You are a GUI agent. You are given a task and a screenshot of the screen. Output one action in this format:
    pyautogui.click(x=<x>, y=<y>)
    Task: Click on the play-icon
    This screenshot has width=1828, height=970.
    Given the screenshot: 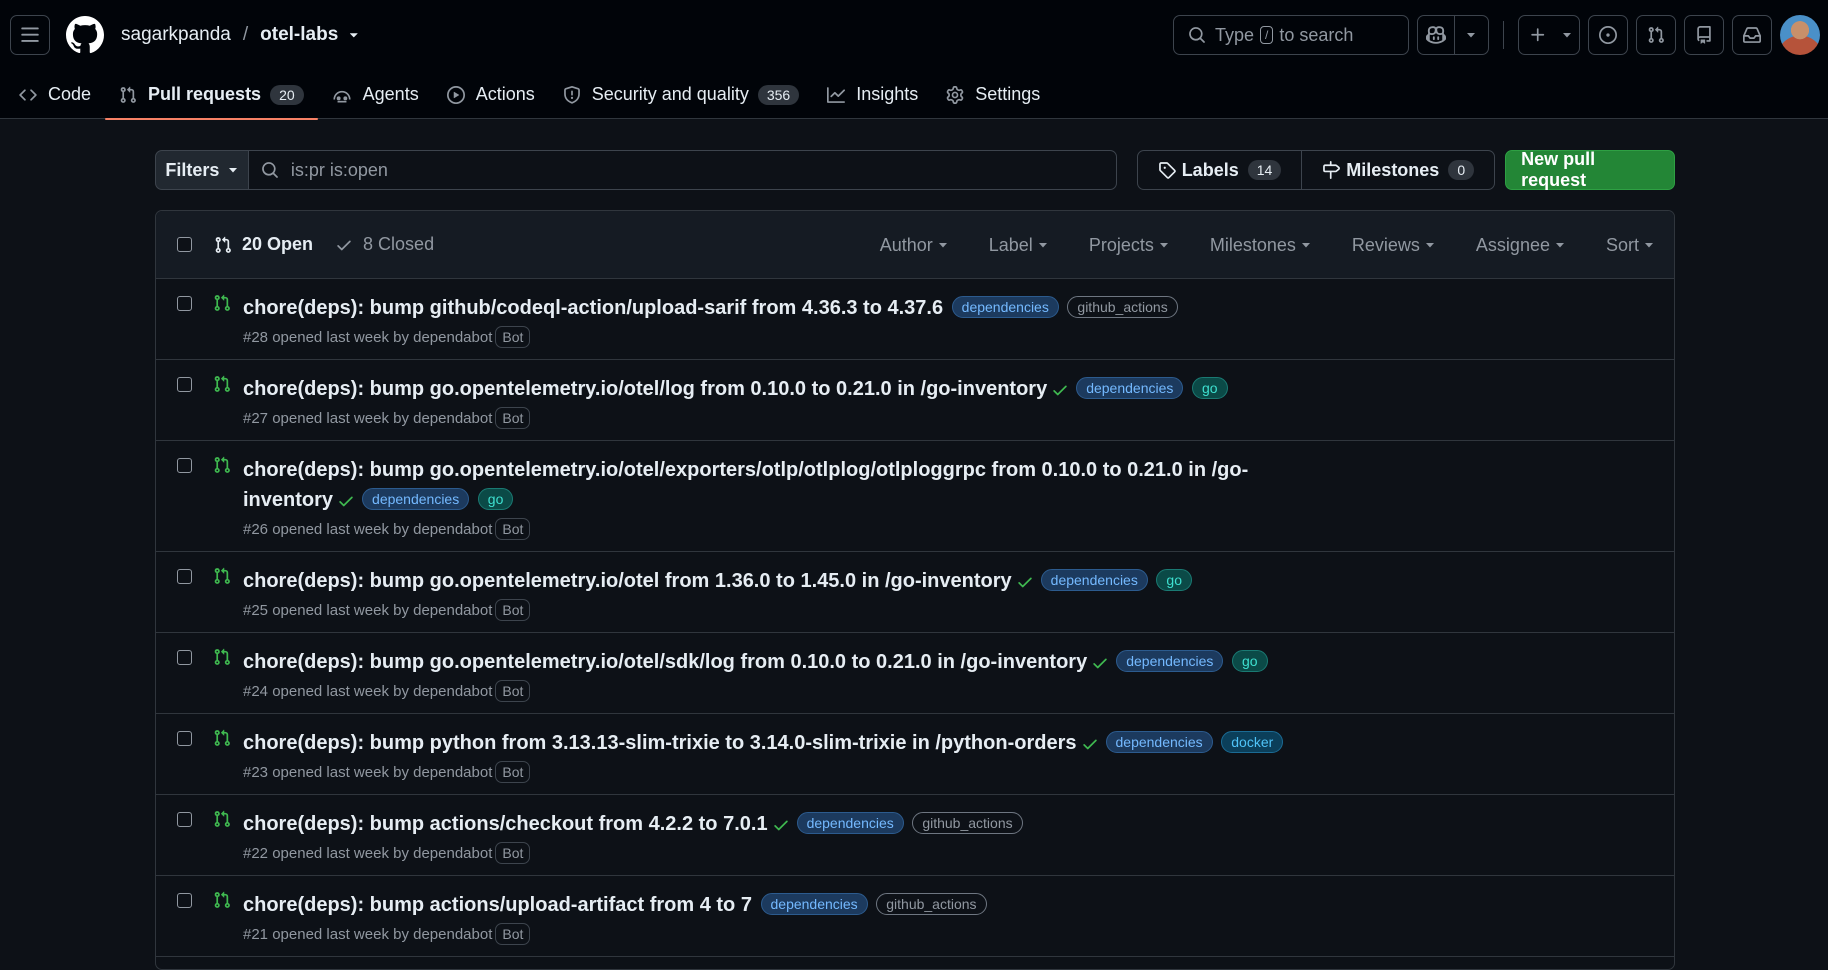 What is the action you would take?
    pyautogui.click(x=455, y=94)
    